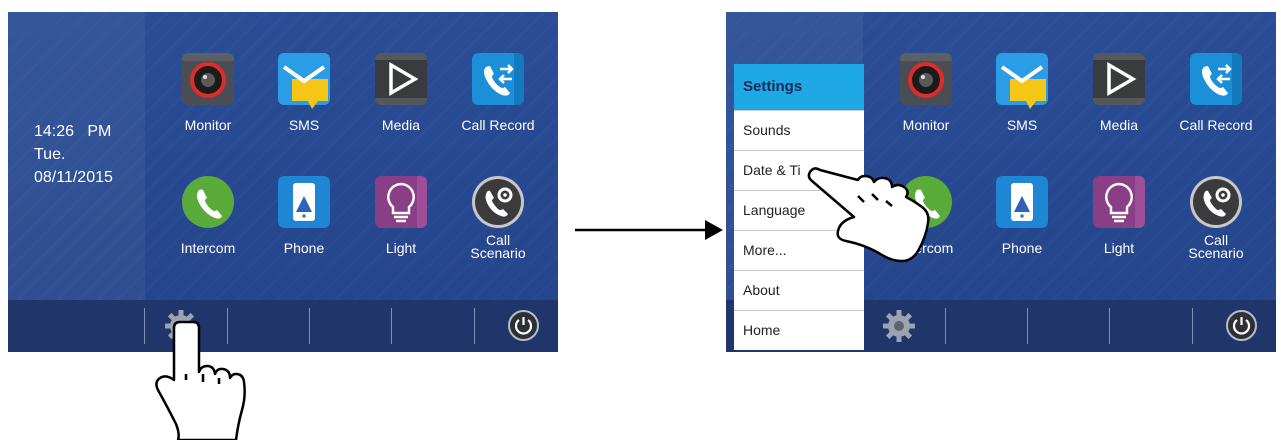 The height and width of the screenshot is (440, 1281). I want to click on app-label: Intercom, so click(208, 248).